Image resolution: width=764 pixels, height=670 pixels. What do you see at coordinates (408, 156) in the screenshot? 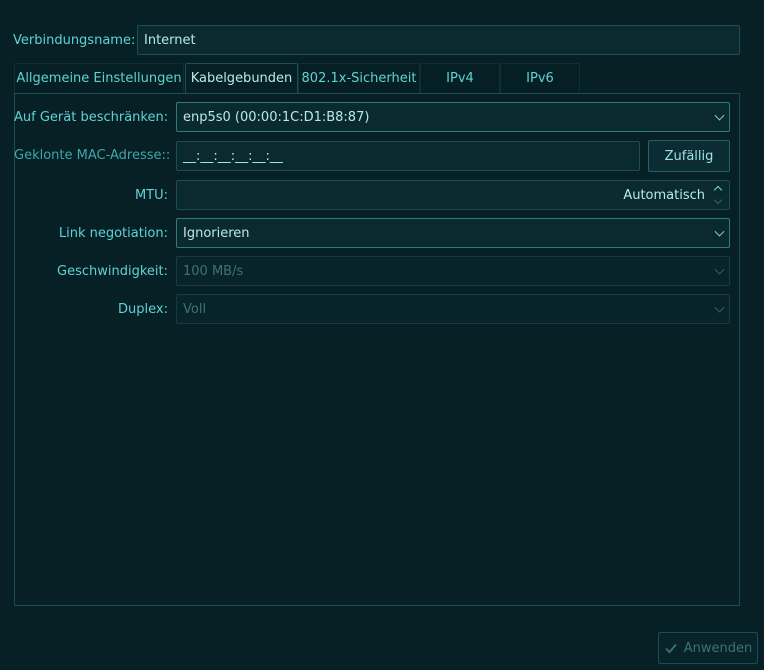
I see `mac-input: __:__:__:__:__:__` at bounding box center [408, 156].